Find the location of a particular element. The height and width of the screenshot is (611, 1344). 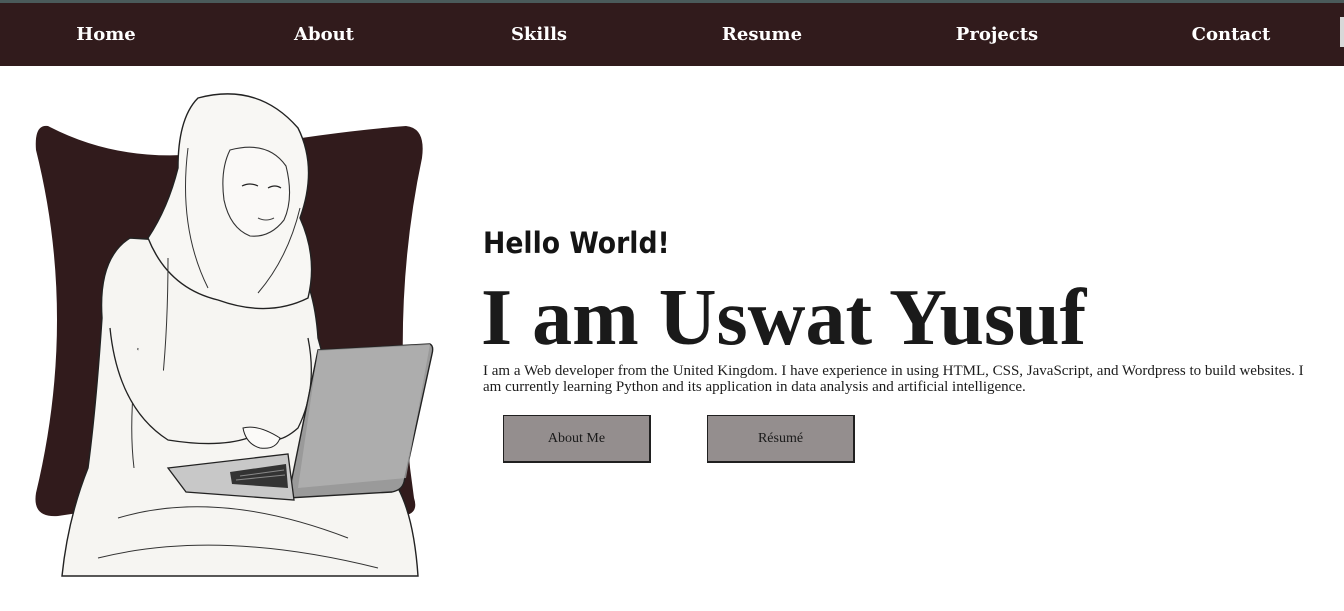

nav-resume-link: Resume is located at coordinates (762, 34).